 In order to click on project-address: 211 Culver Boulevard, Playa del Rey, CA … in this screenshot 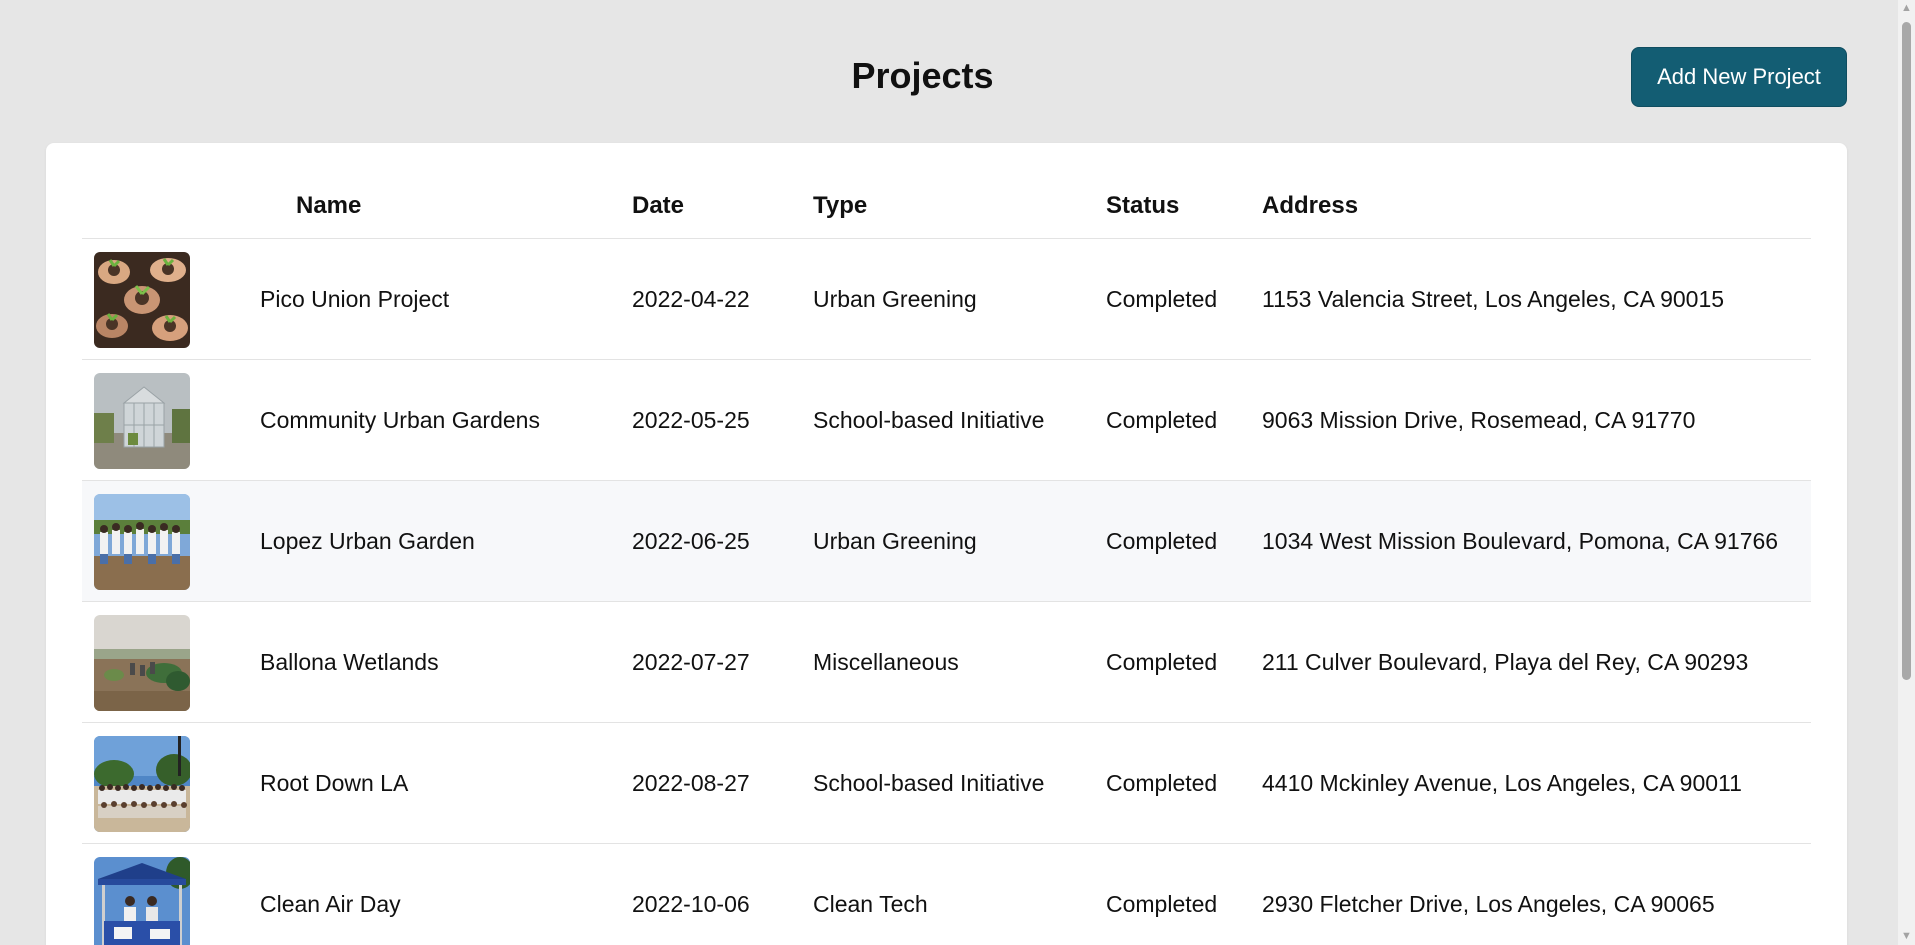, I will do `click(1505, 662)`.